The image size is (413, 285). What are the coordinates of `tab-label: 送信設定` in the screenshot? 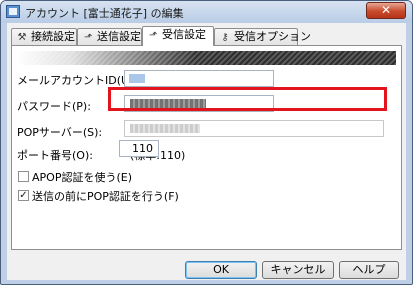 It's located at (119, 36).